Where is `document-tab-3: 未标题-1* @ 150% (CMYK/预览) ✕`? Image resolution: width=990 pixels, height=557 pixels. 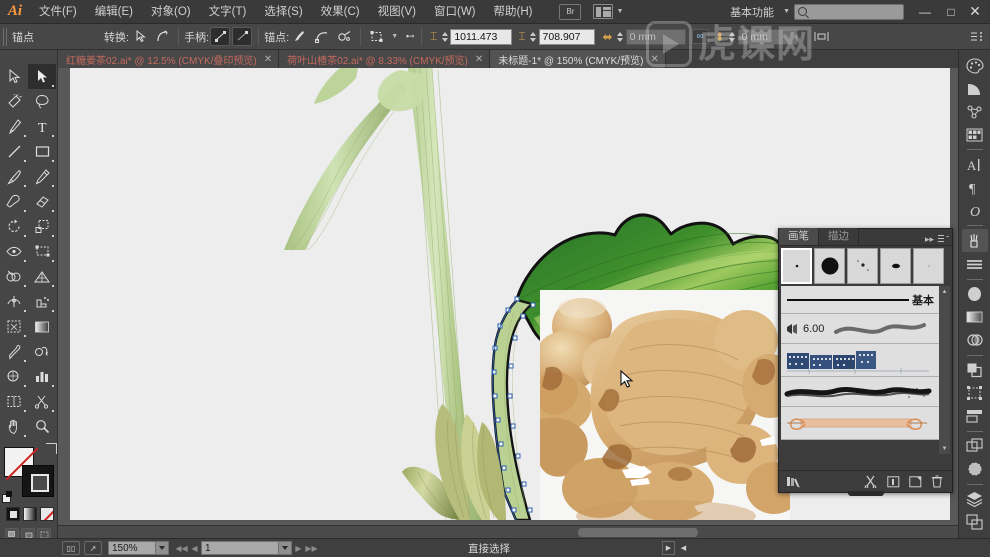 document-tab-3: 未标题-1* @ 150% (CMYK/预览) ✕ is located at coordinates (578, 59).